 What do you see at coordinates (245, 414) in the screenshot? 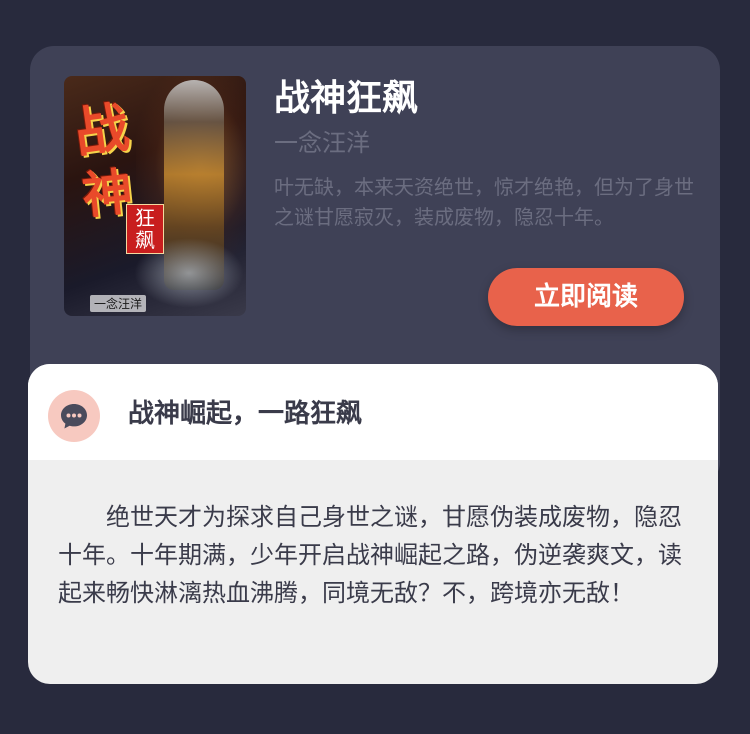
I see `comment-title: 战神崛起，一路狂飙` at bounding box center [245, 414].